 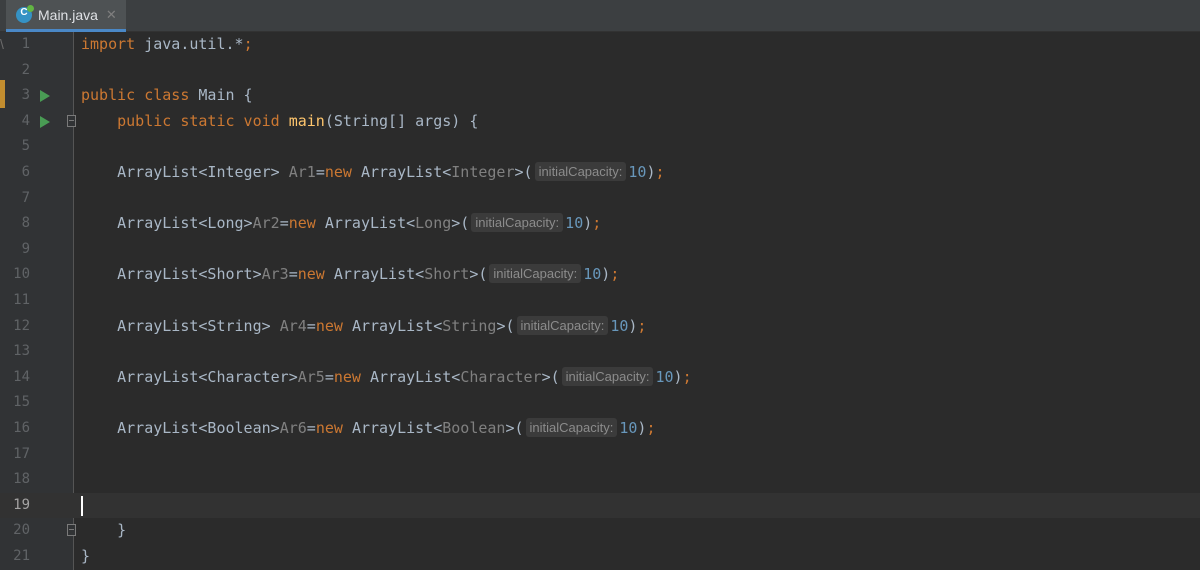 What do you see at coordinates (167, 223) in the screenshot?
I see `code-token: ArrayList<Long>` at bounding box center [167, 223].